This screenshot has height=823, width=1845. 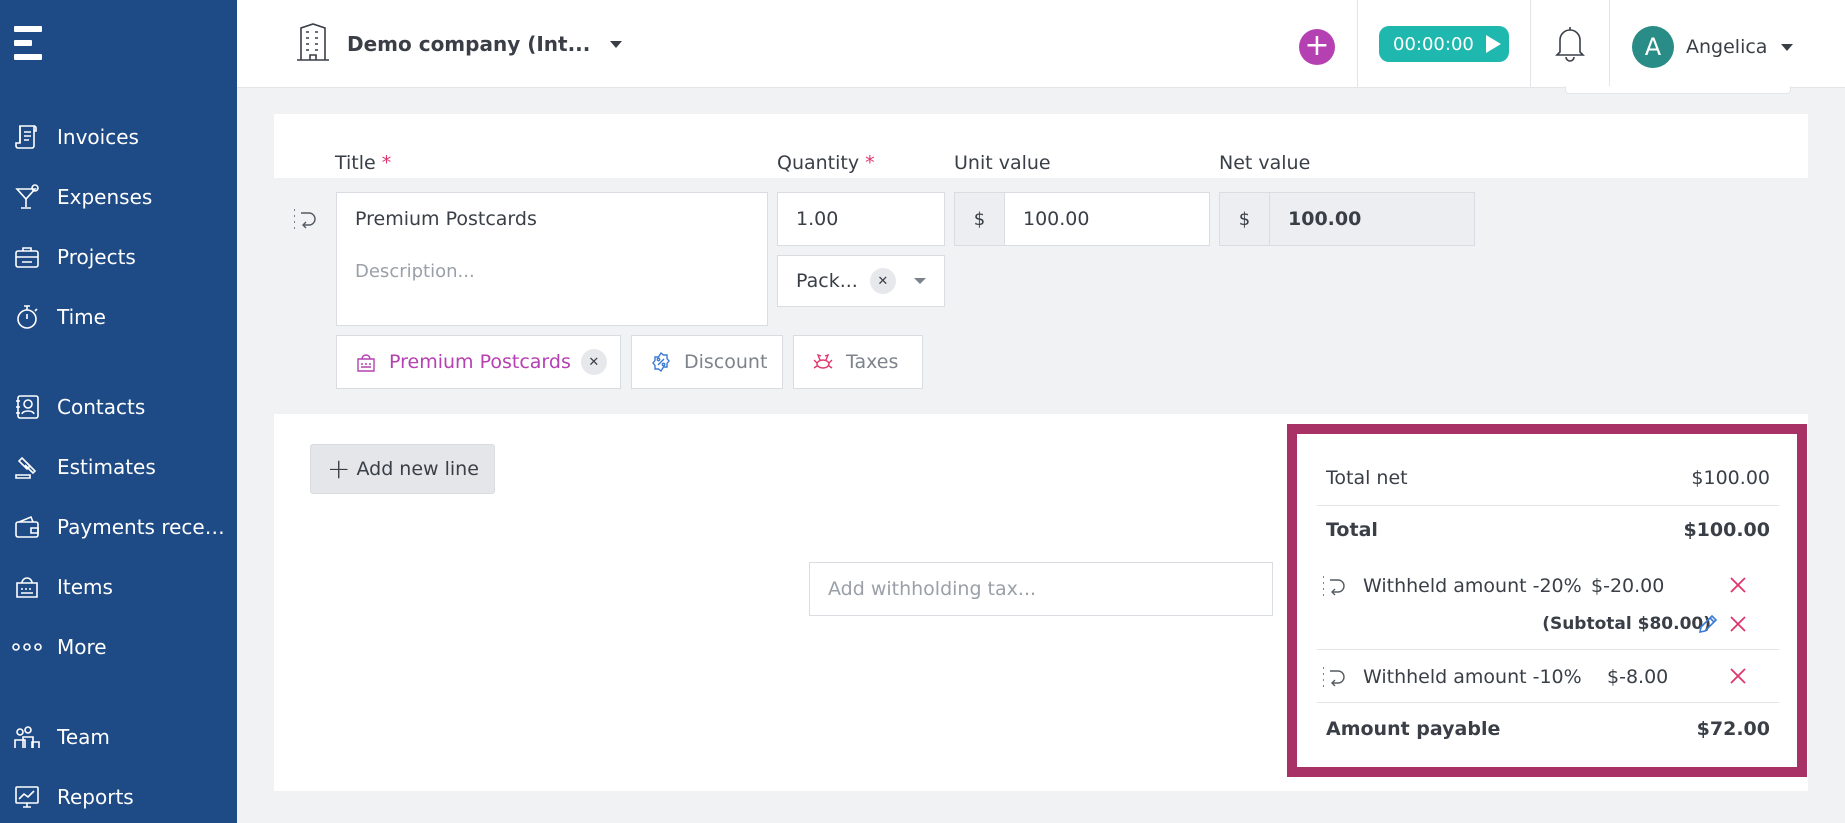 What do you see at coordinates (1472, 586) in the screenshot?
I see `withholding-label: Withheld amount -20%` at bounding box center [1472, 586].